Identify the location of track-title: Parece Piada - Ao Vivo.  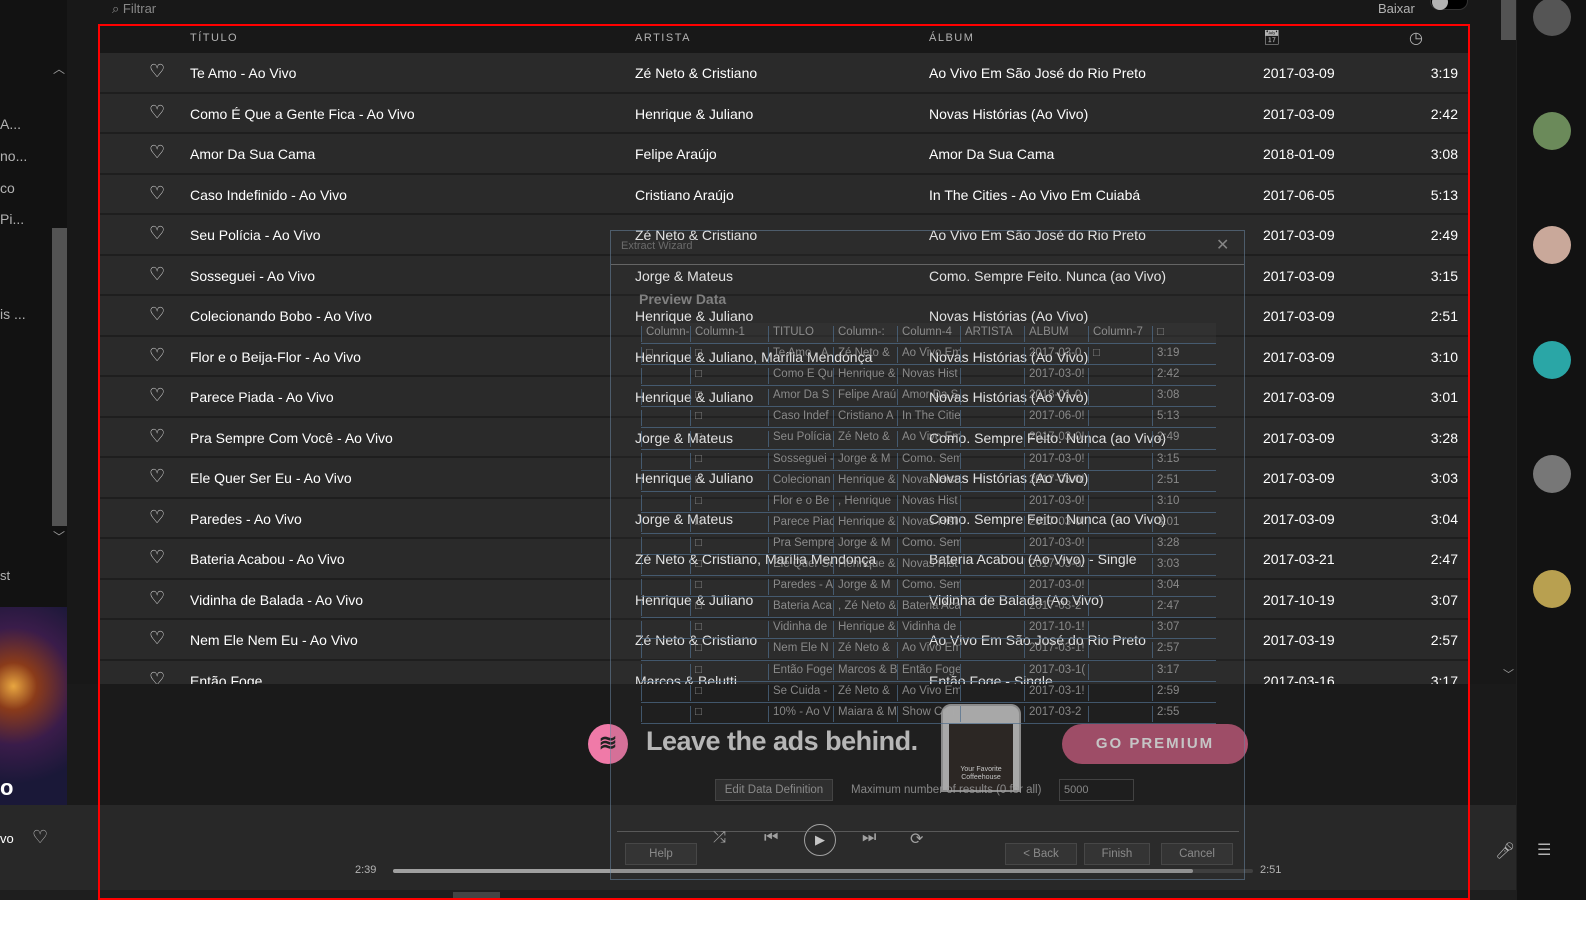
(262, 397).